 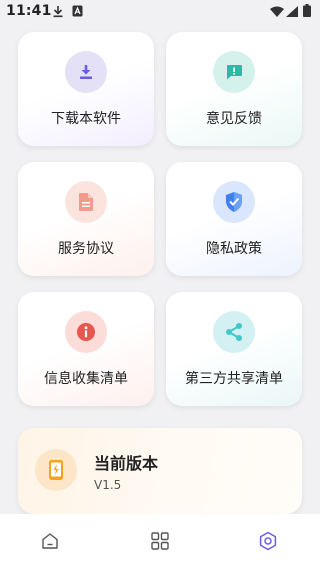 I want to click on download-status-icon, so click(x=58, y=12).